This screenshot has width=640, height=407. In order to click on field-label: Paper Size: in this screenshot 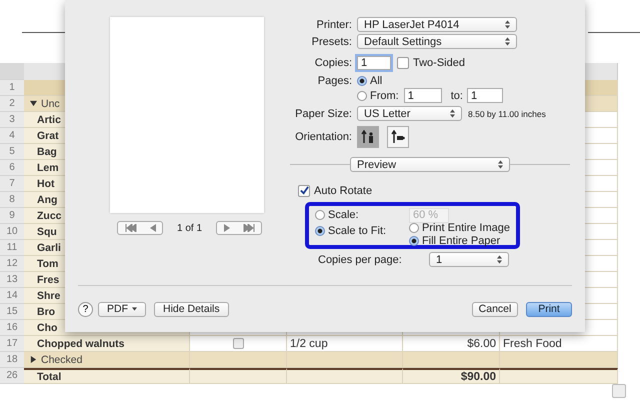, I will do `click(323, 114)`.